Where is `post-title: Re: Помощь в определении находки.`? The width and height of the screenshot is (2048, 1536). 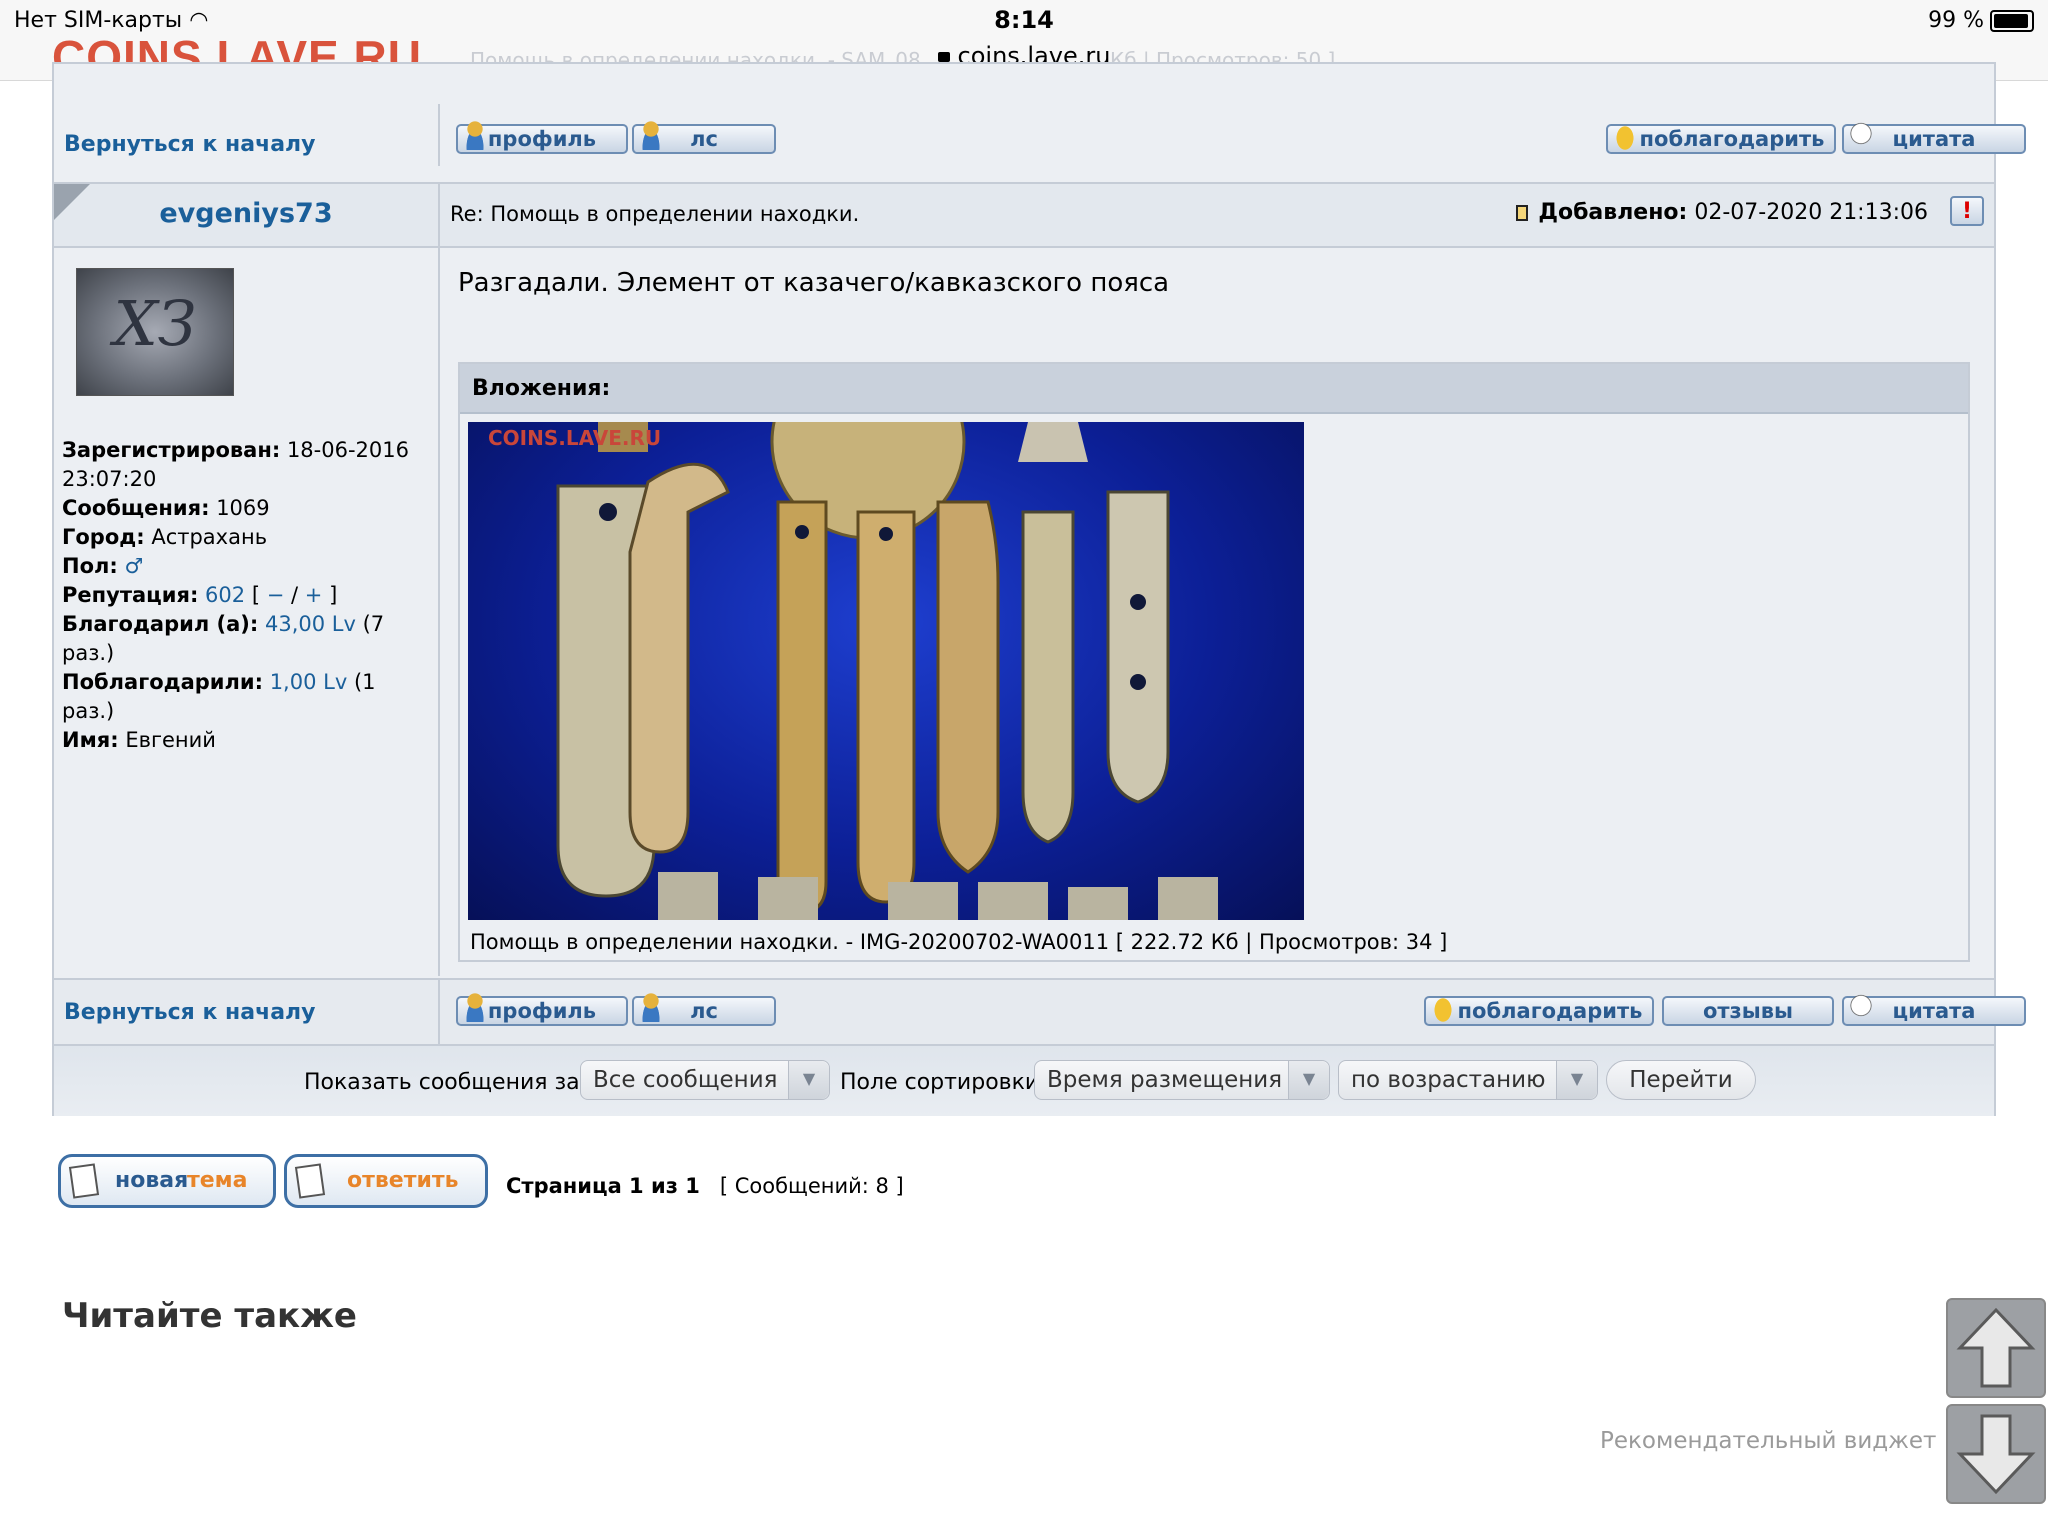 post-title: Re: Помощь в определении находки. is located at coordinates (654, 214).